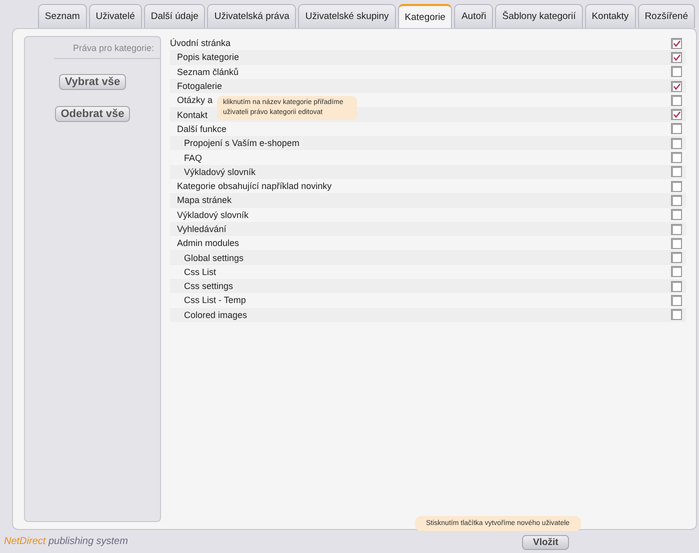  I want to click on insert-button: Vložit, so click(546, 542).